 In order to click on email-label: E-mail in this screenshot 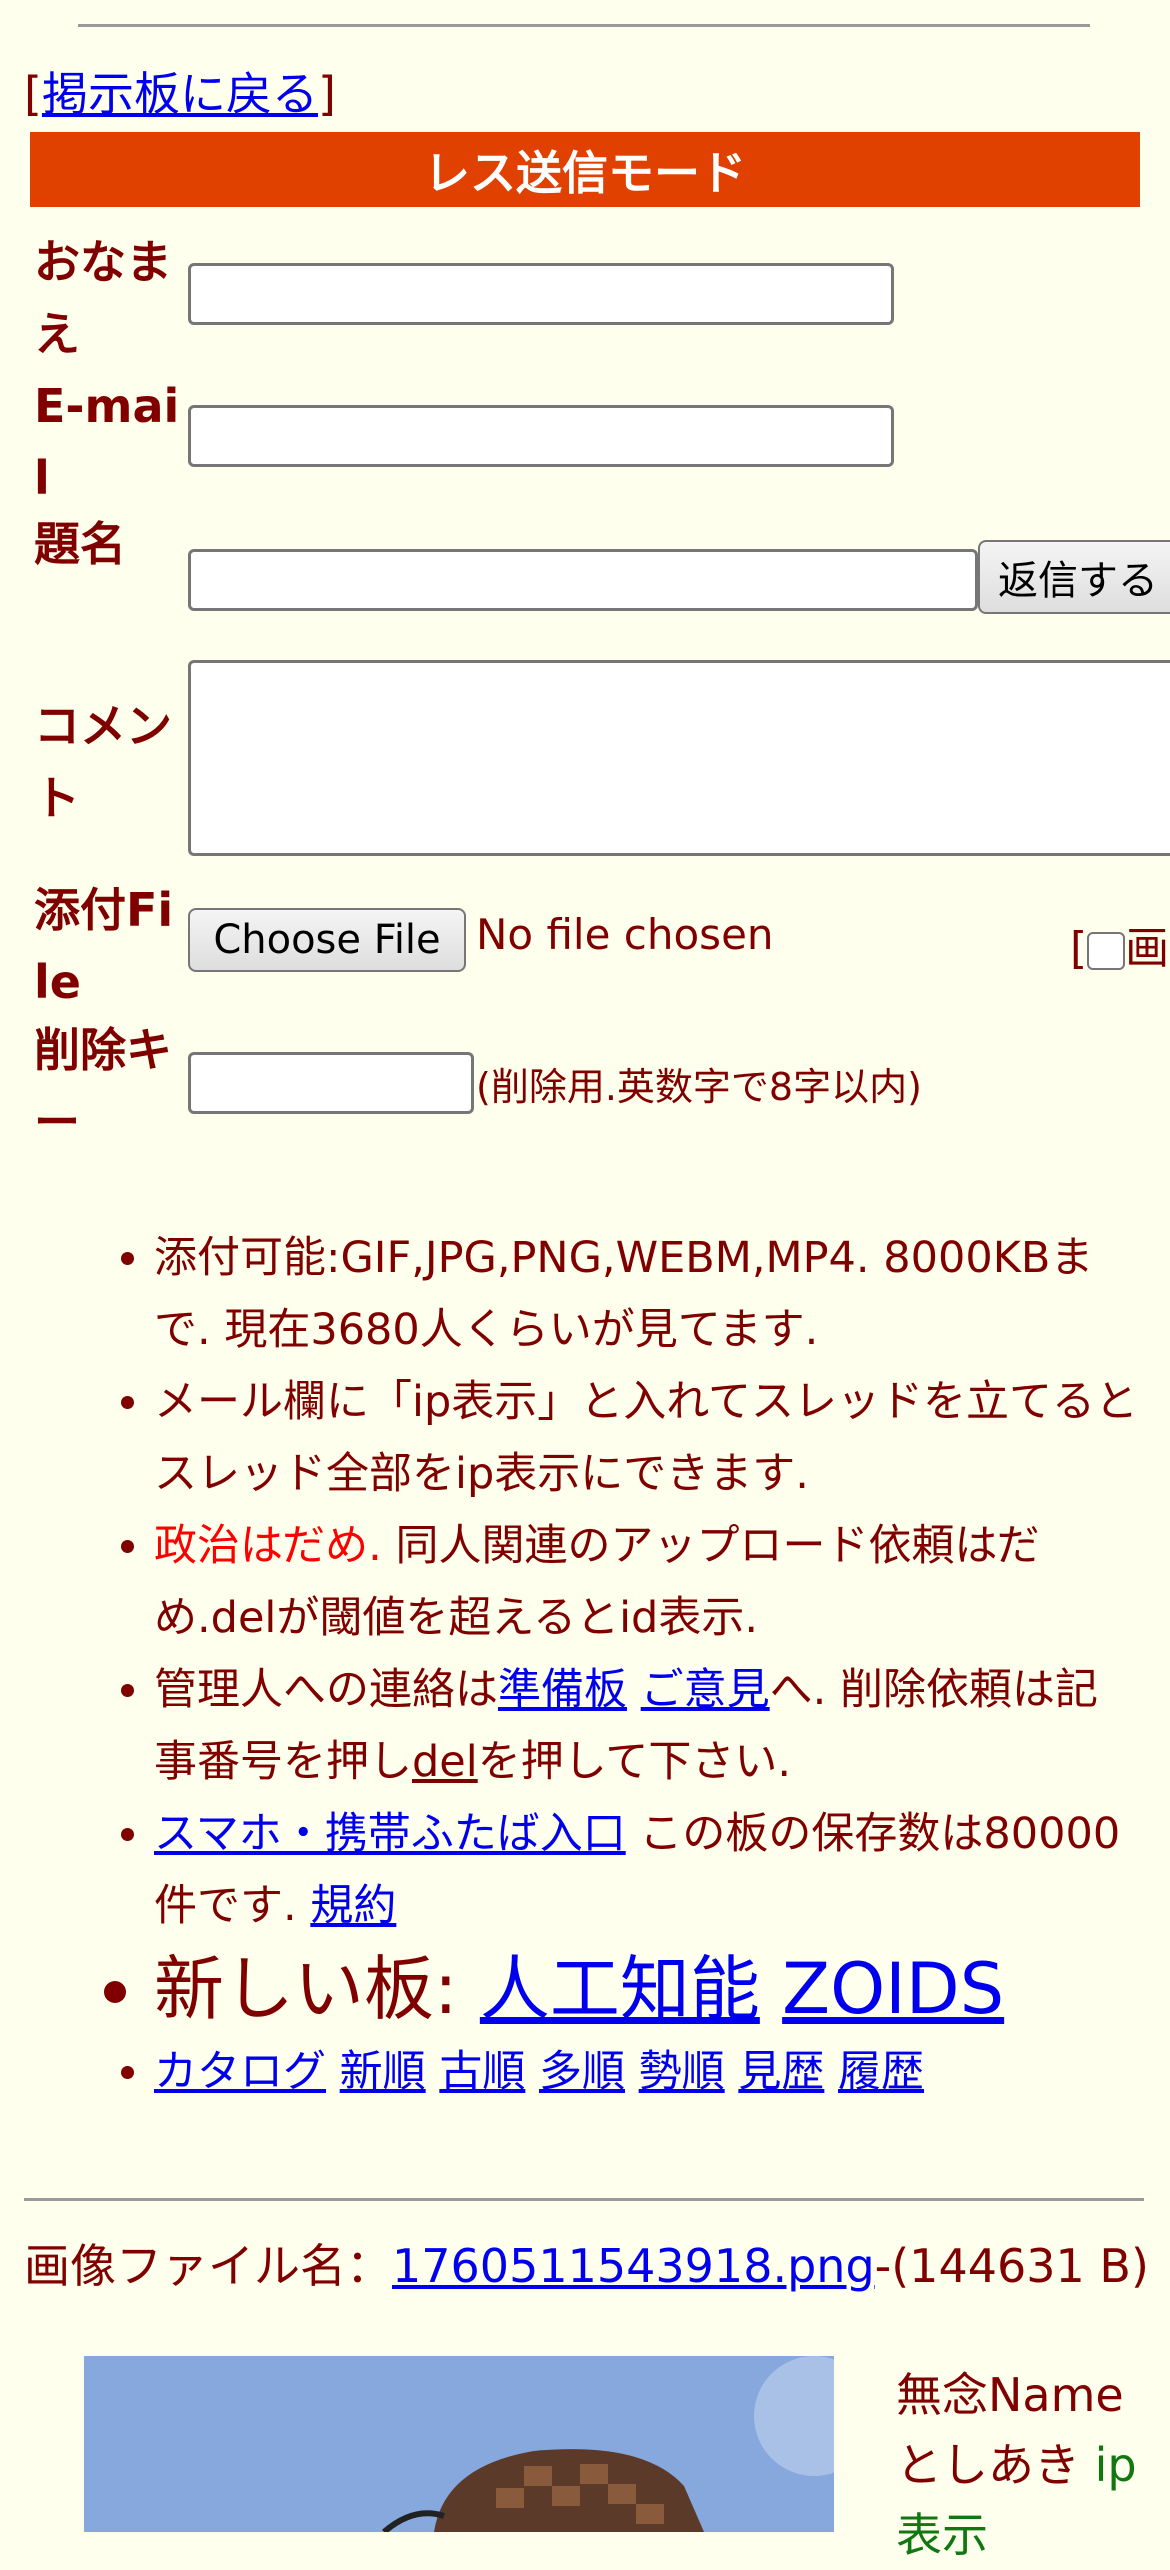, I will do `click(107, 442)`.